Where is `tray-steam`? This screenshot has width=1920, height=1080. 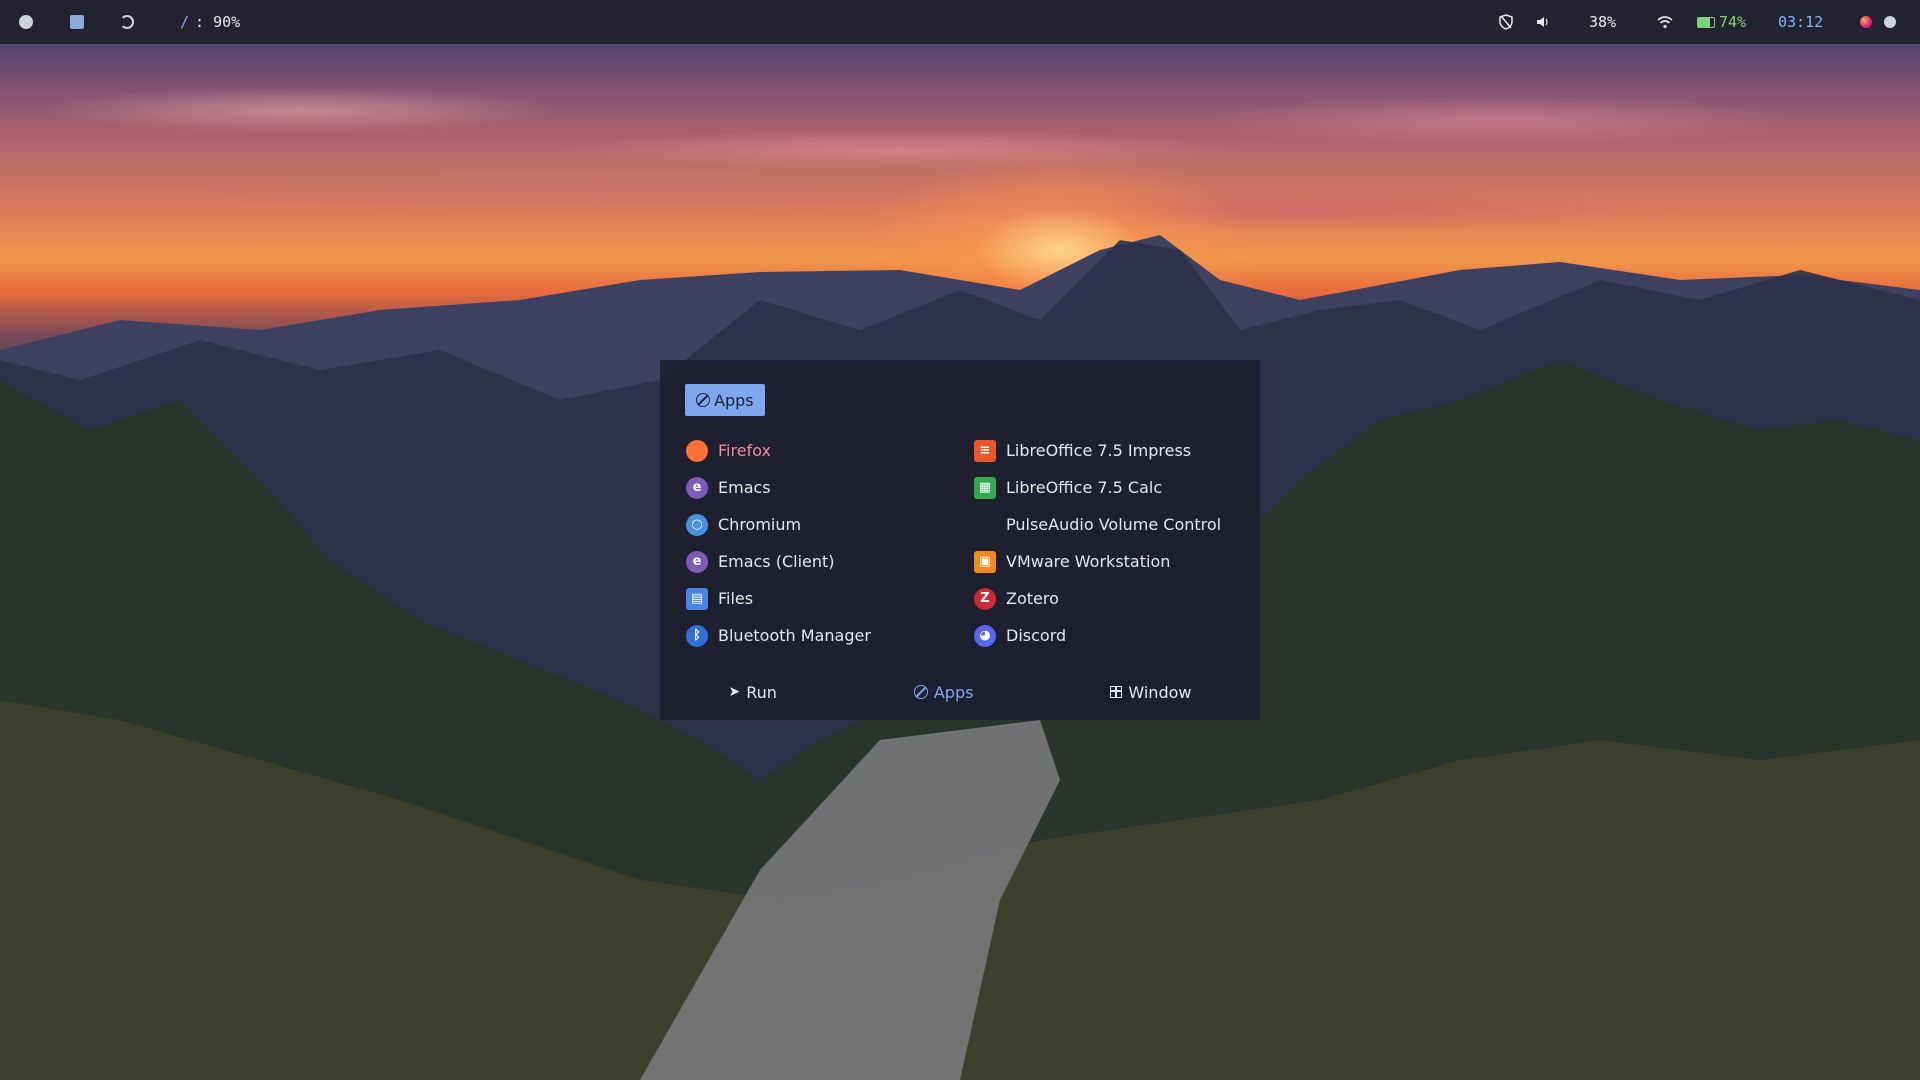 tray-steam is located at coordinates (1890, 22).